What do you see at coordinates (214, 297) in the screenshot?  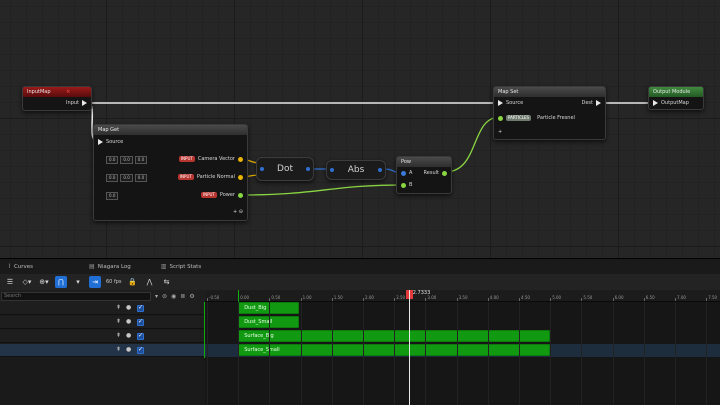 I see `ruler-tick-label: -0.50` at bounding box center [214, 297].